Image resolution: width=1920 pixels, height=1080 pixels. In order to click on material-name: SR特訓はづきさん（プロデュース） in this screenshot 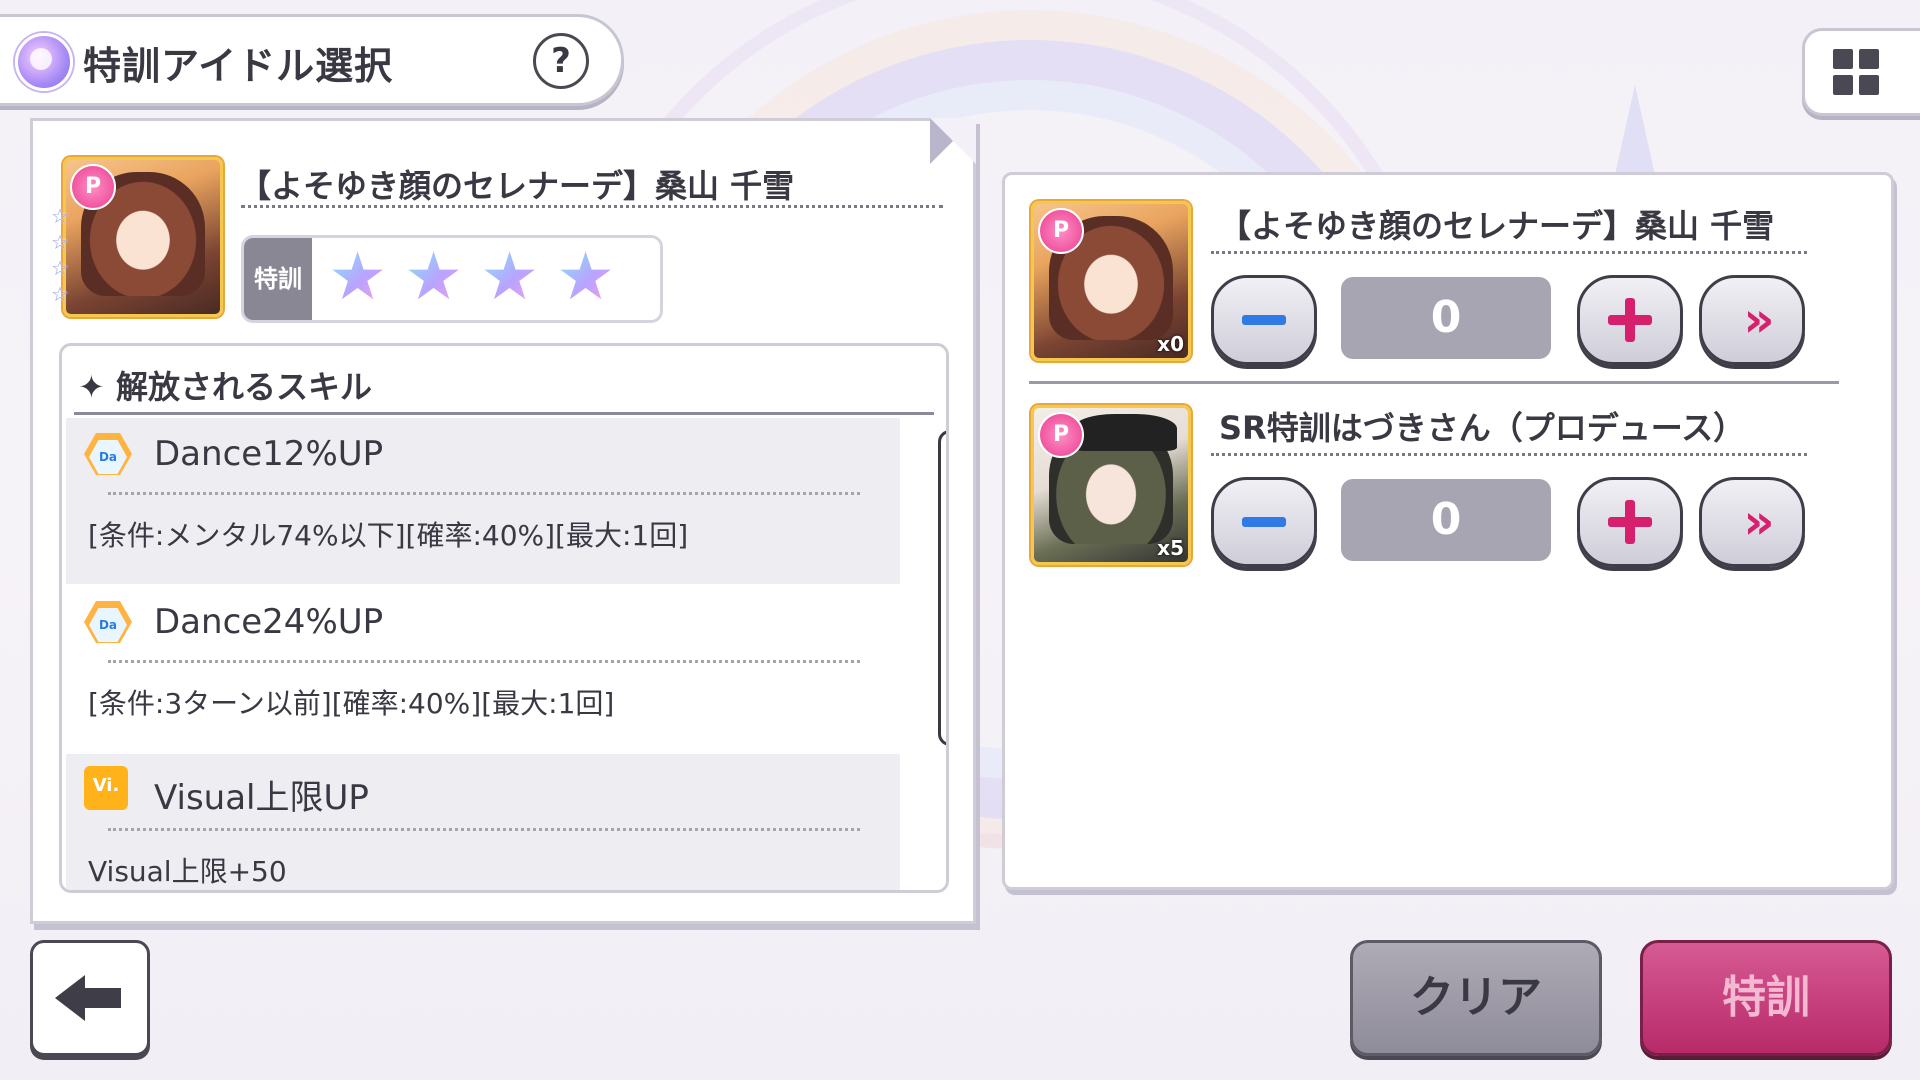, I will do `click(1482, 428)`.